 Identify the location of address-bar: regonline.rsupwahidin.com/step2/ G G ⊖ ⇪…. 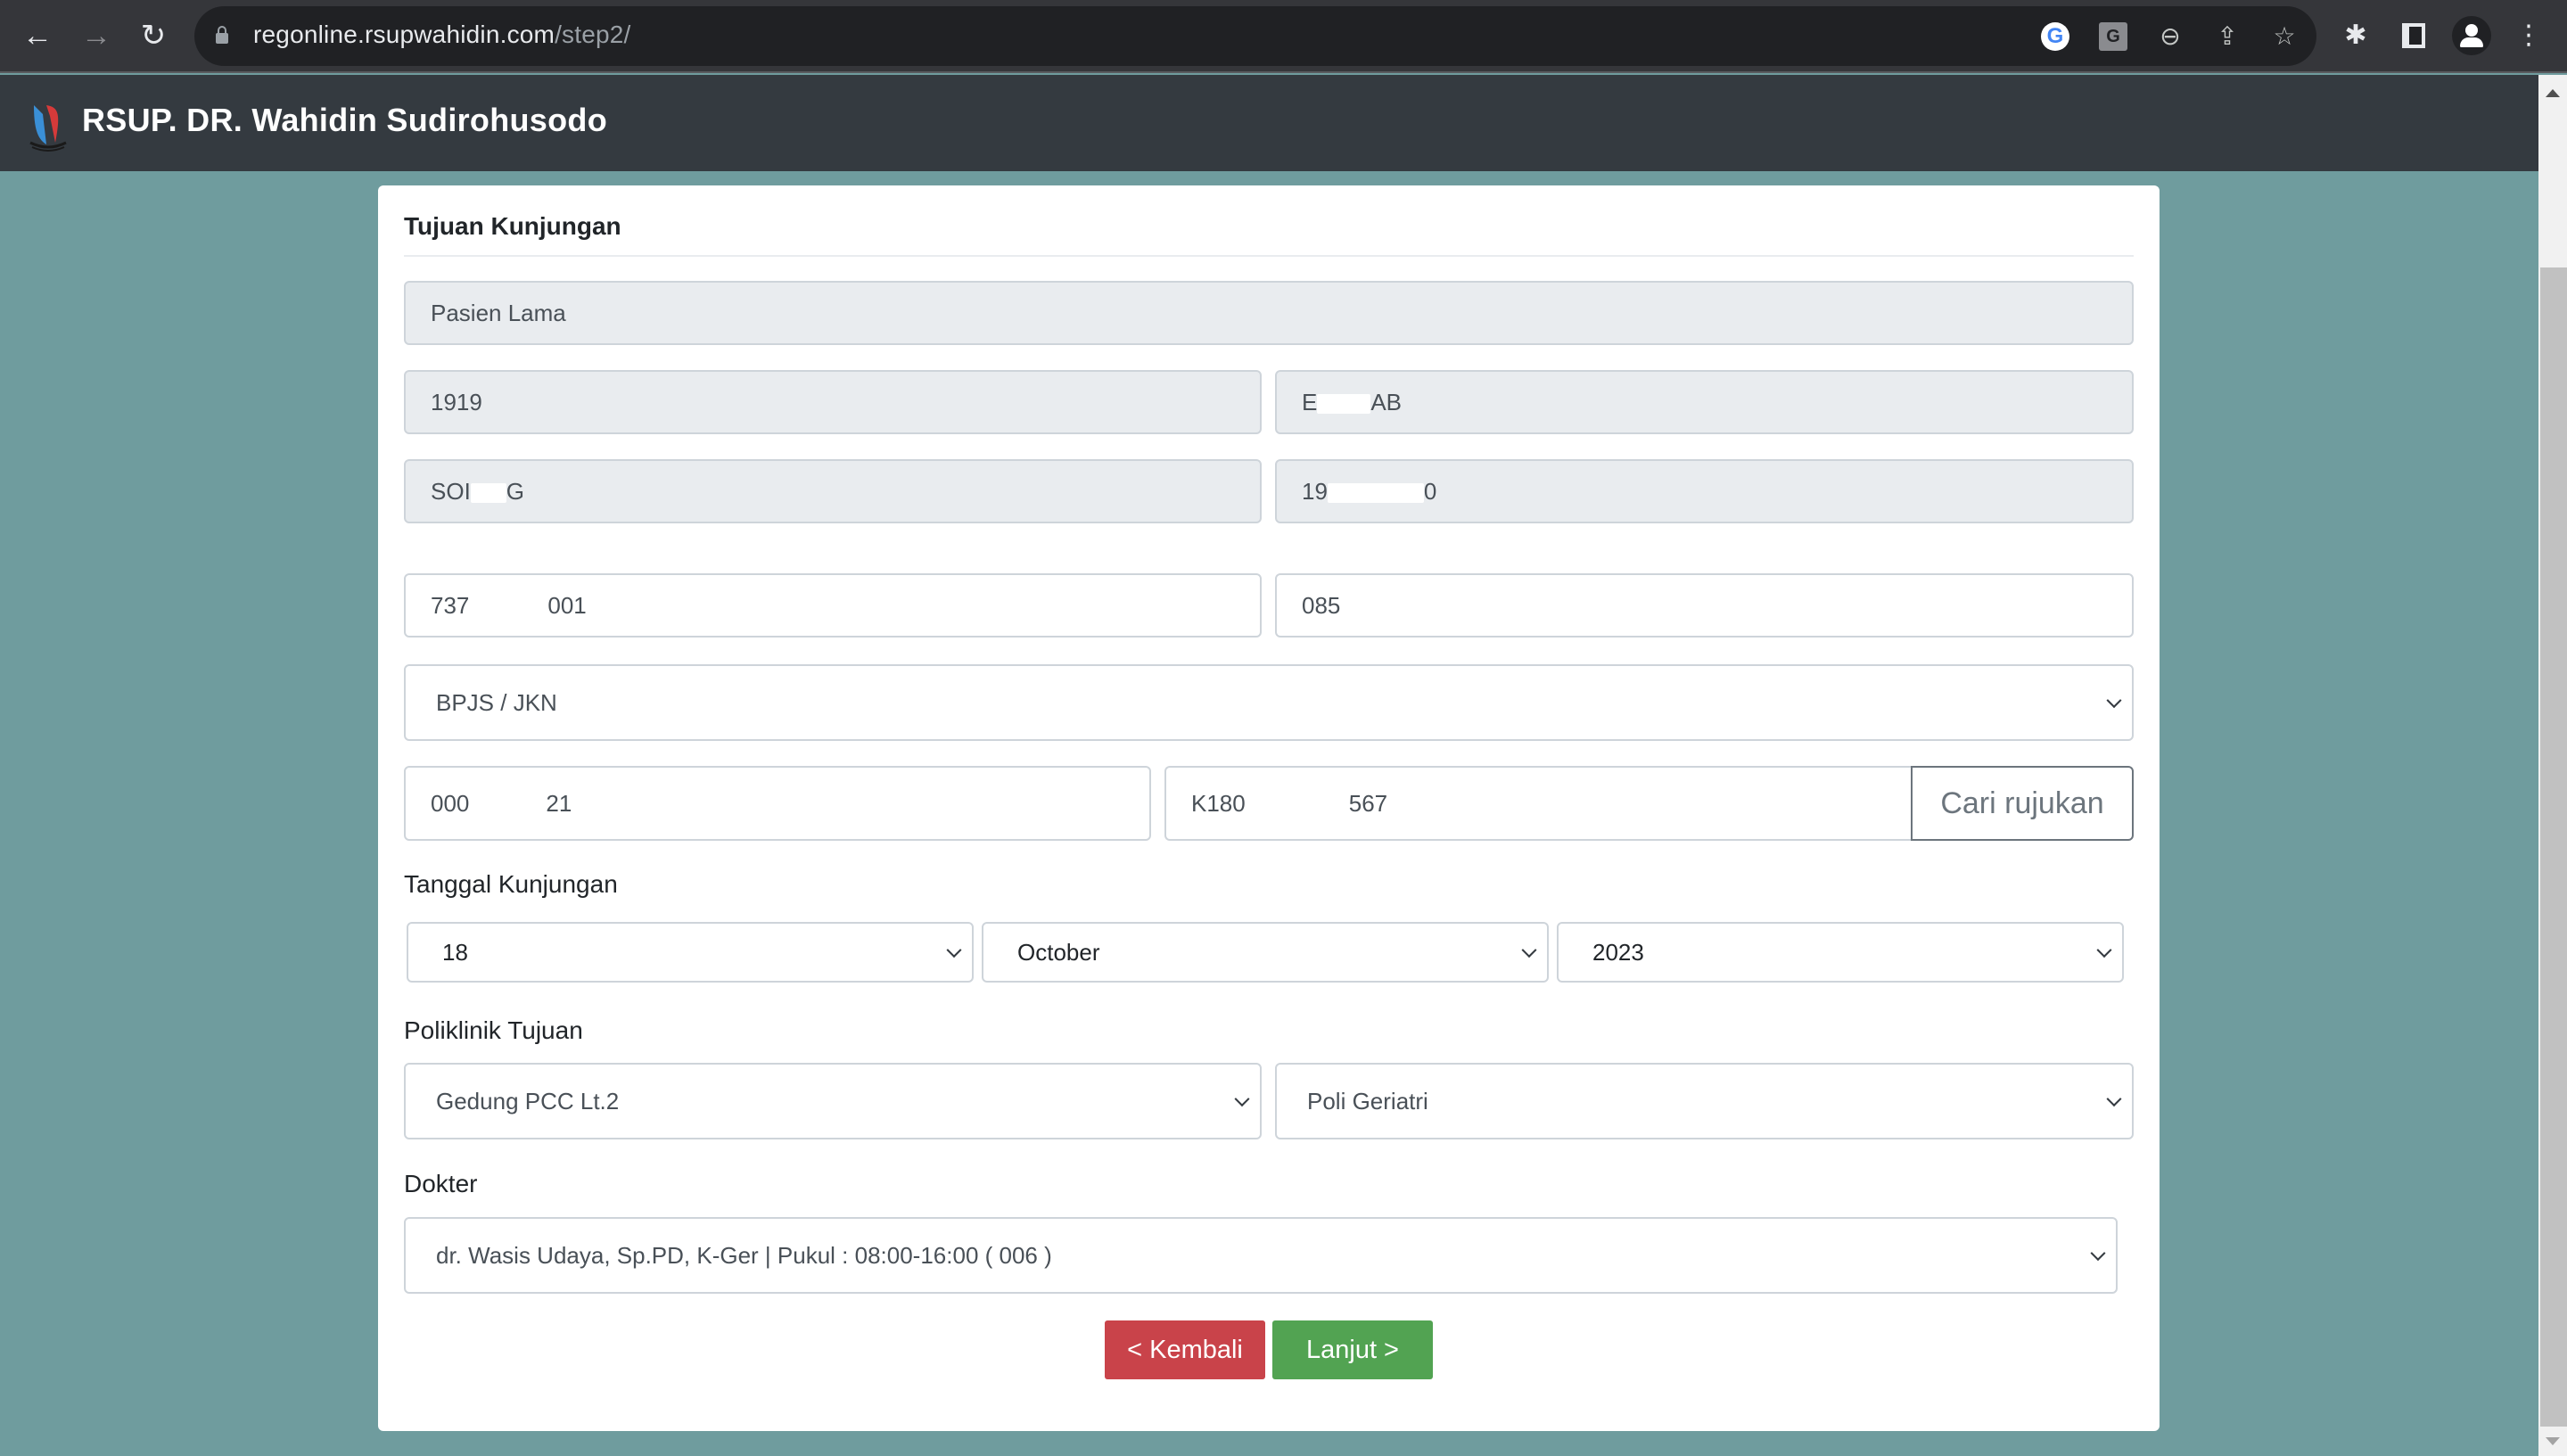
(1255, 36).